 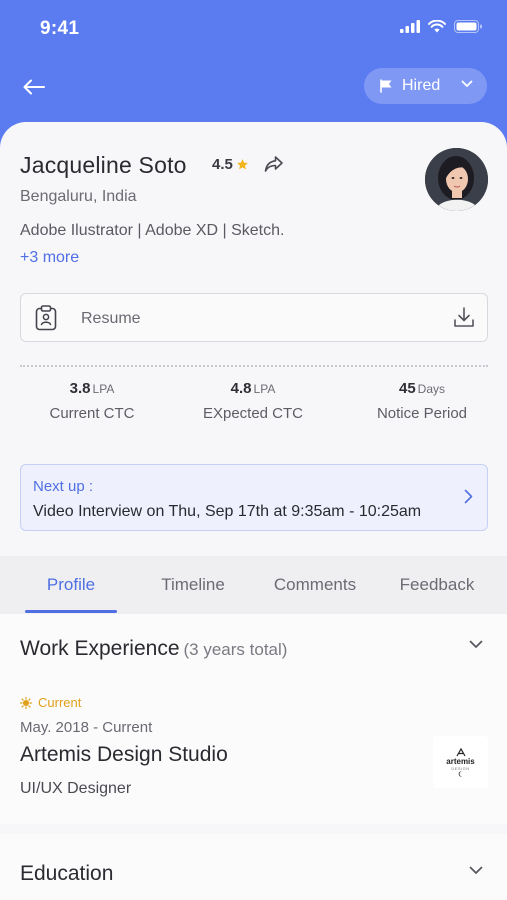 I want to click on candidate-skills: Adobe Ilustrator | Adobe XD | Sketch., so click(x=152, y=230).